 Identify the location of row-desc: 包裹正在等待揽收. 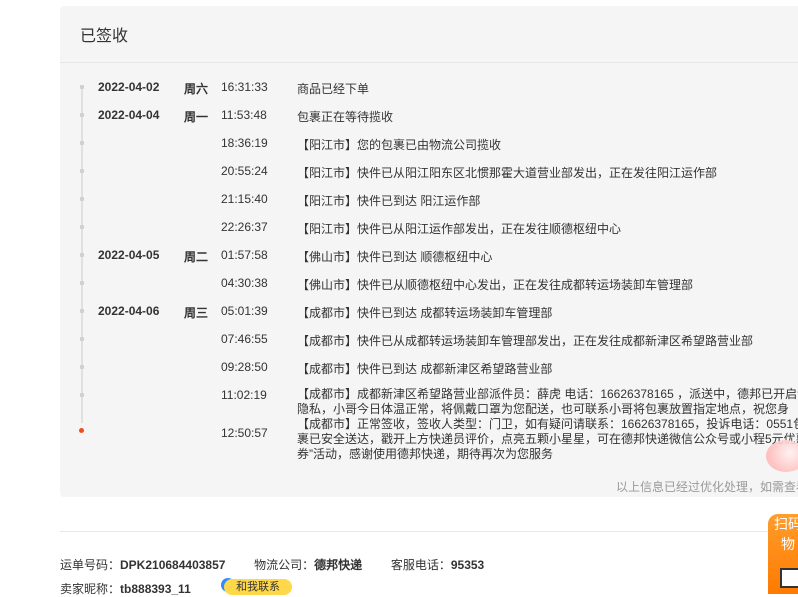
(345, 117).